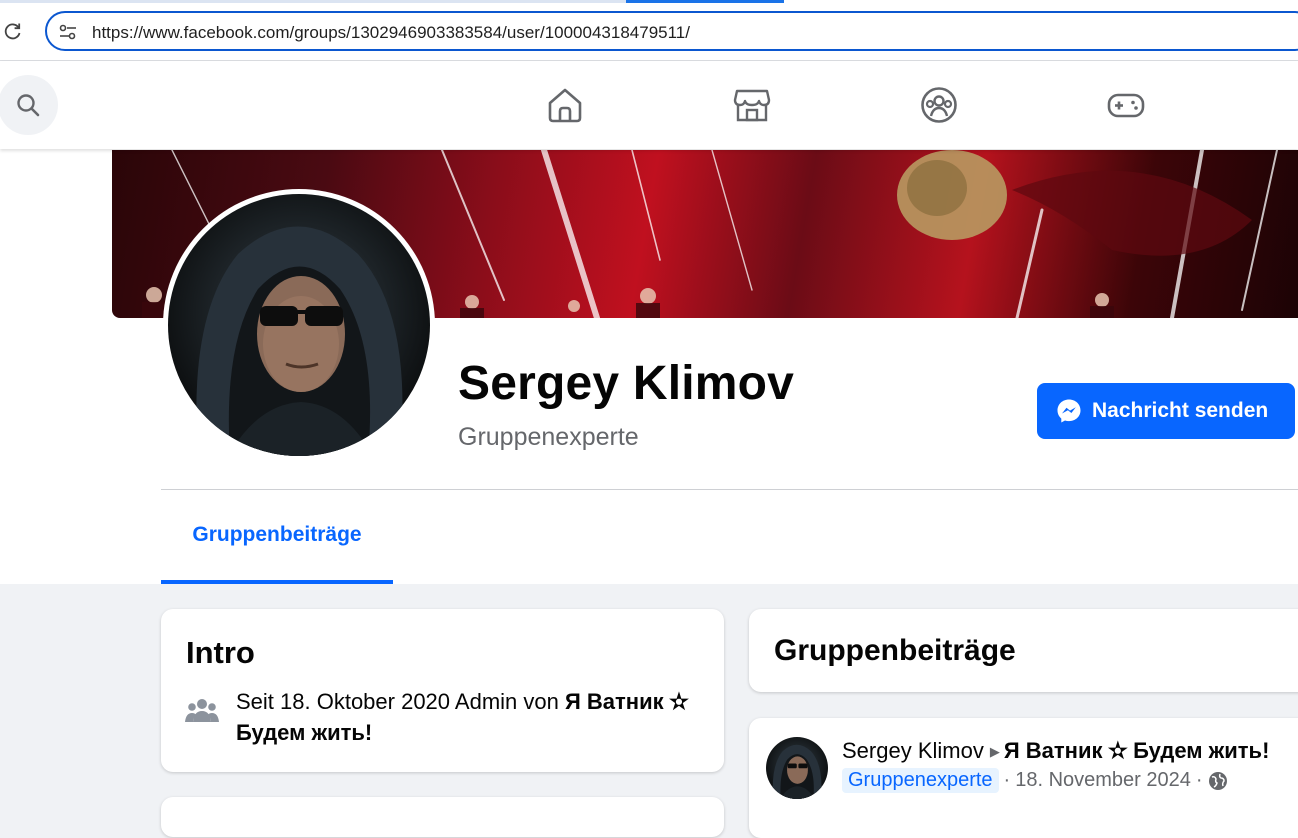 The width and height of the screenshot is (1298, 838). Describe the element at coordinates (895, 650) in the screenshot. I see `group-posts-title: Gruppenbeiträge` at that location.